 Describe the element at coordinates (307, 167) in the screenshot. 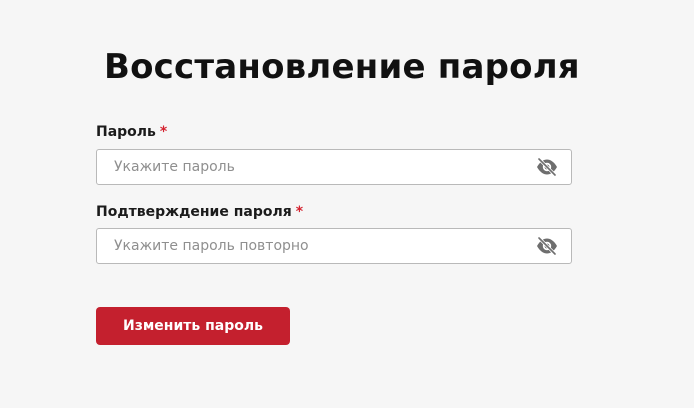

I see `password-input` at that location.